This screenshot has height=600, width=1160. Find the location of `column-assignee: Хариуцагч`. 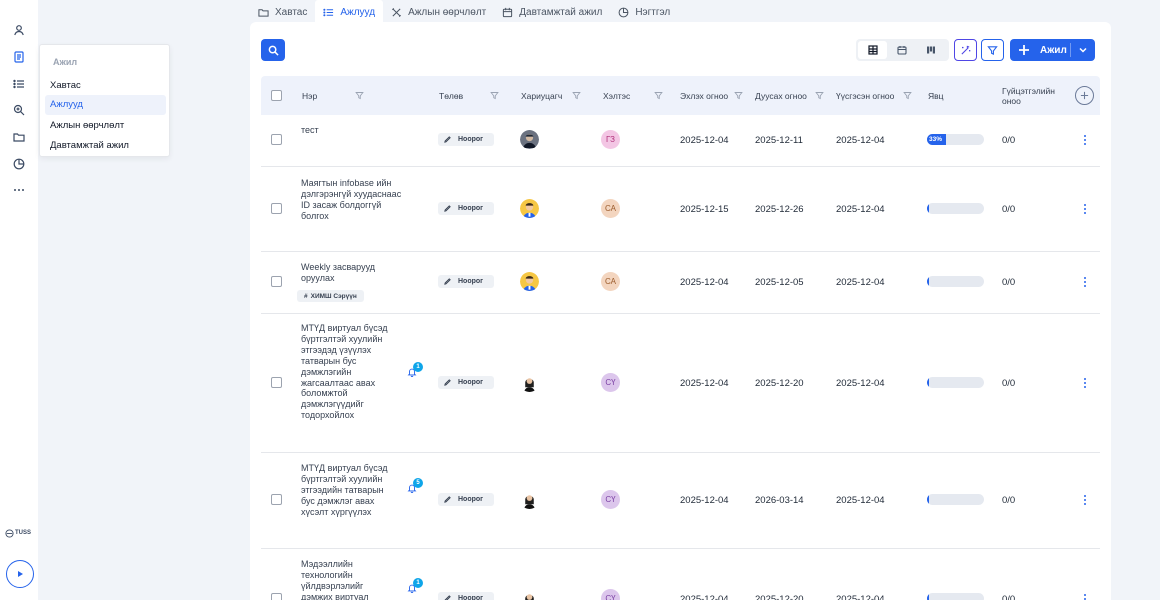

column-assignee: Хариуцагч is located at coordinates (541, 95).